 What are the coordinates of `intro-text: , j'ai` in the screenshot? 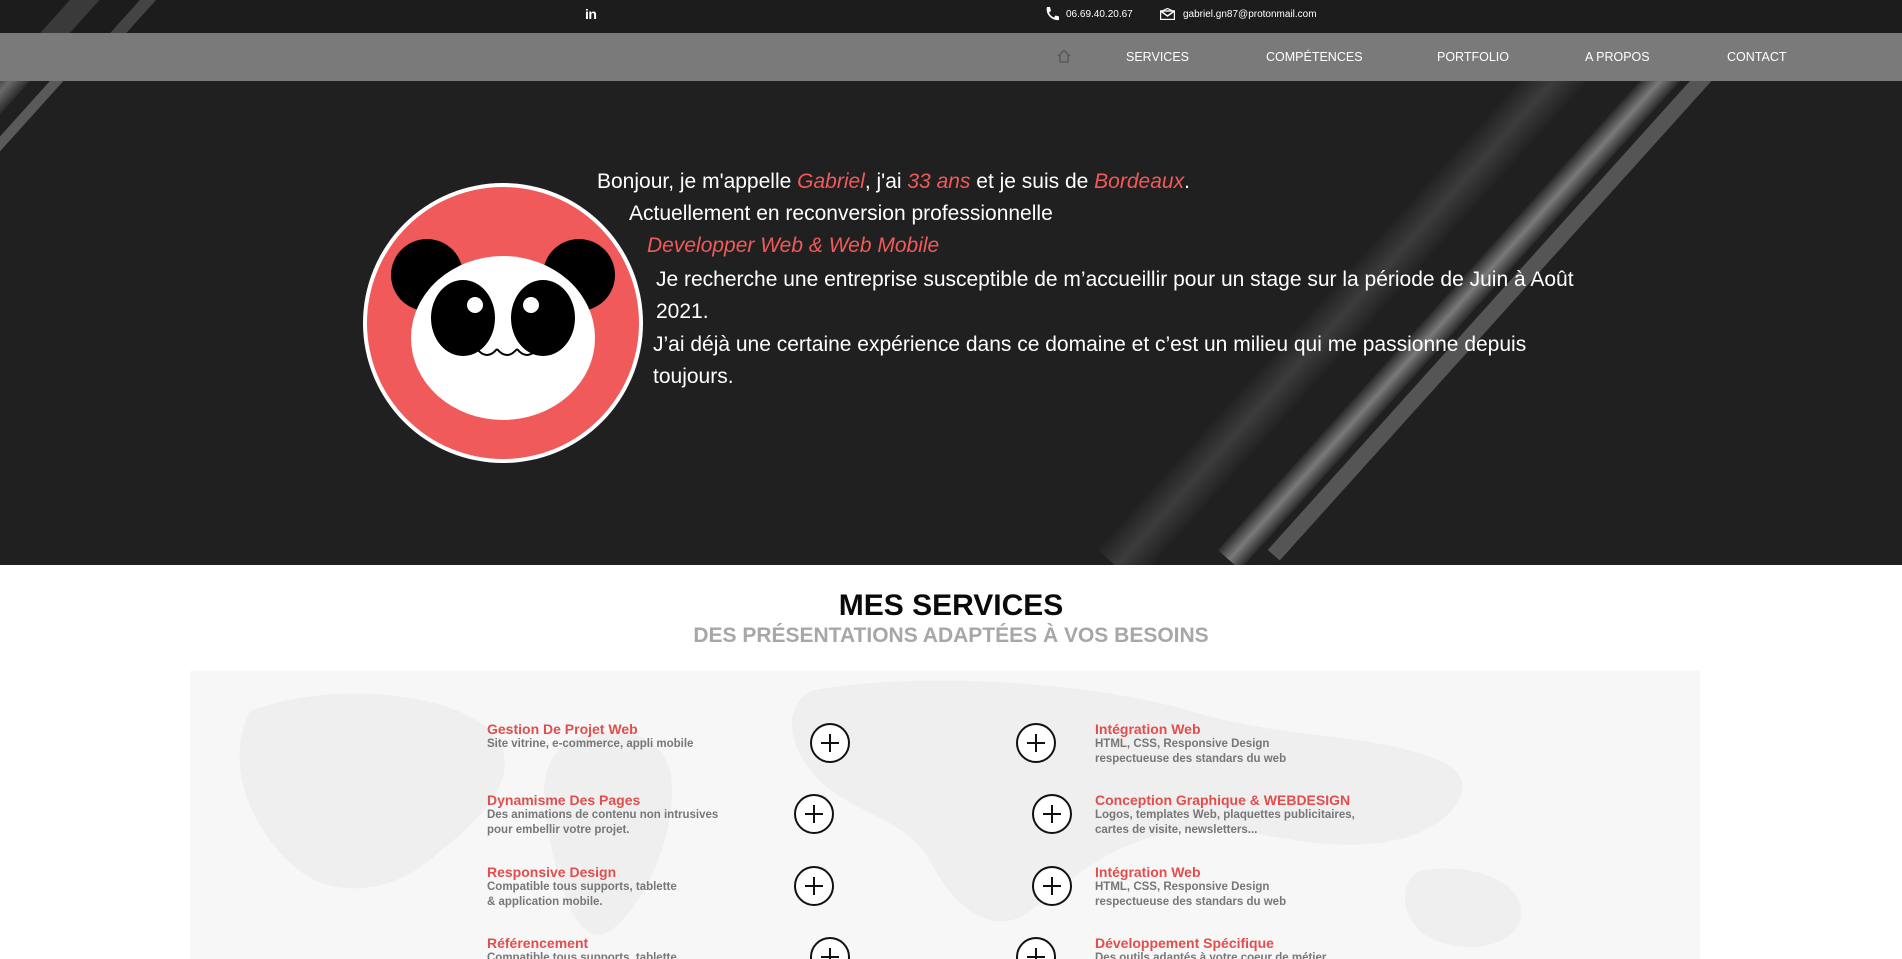 It's located at (886, 181).